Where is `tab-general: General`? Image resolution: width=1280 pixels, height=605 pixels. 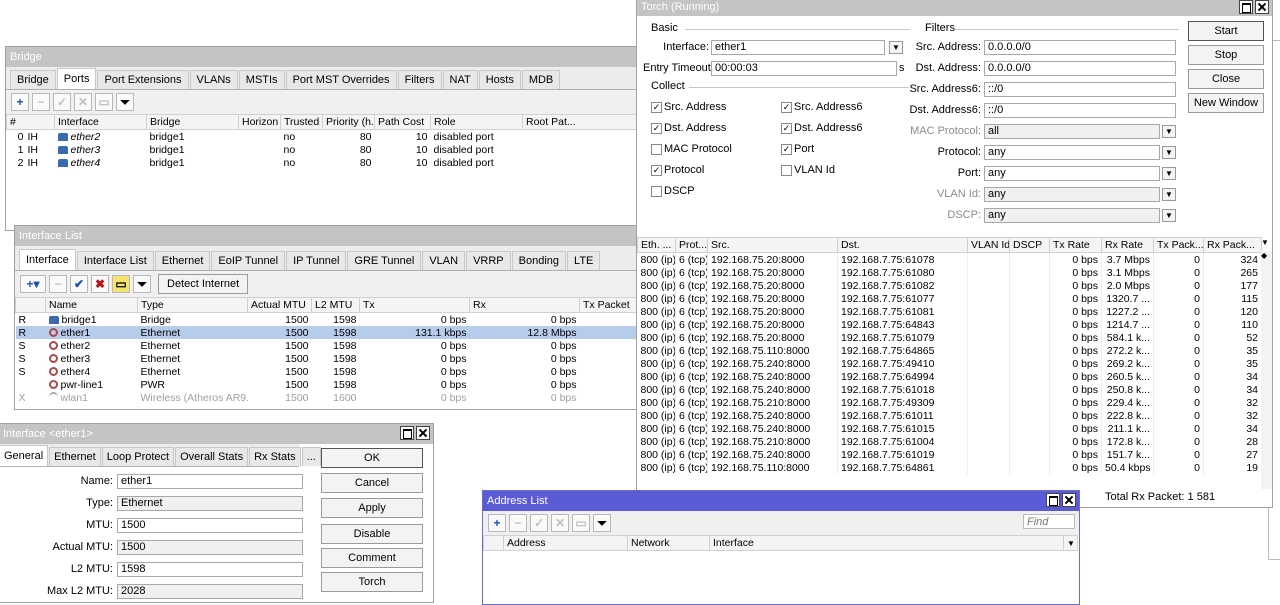 tab-general: General is located at coordinates (24, 455).